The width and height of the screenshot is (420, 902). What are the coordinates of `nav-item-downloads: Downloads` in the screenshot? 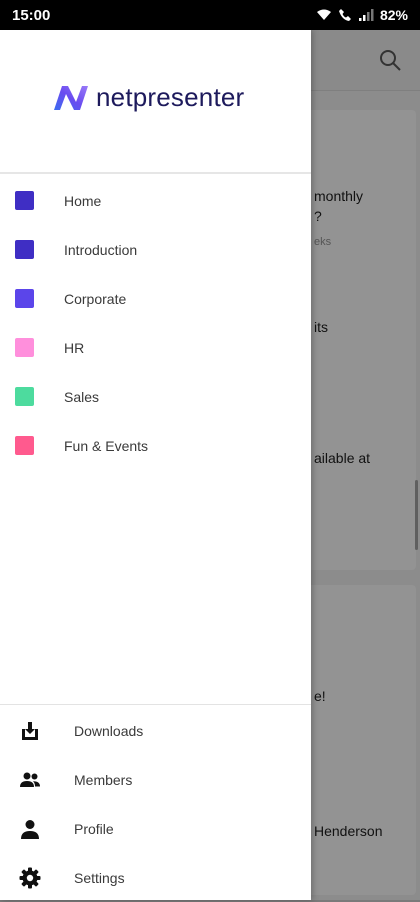 It's located at (155, 730).